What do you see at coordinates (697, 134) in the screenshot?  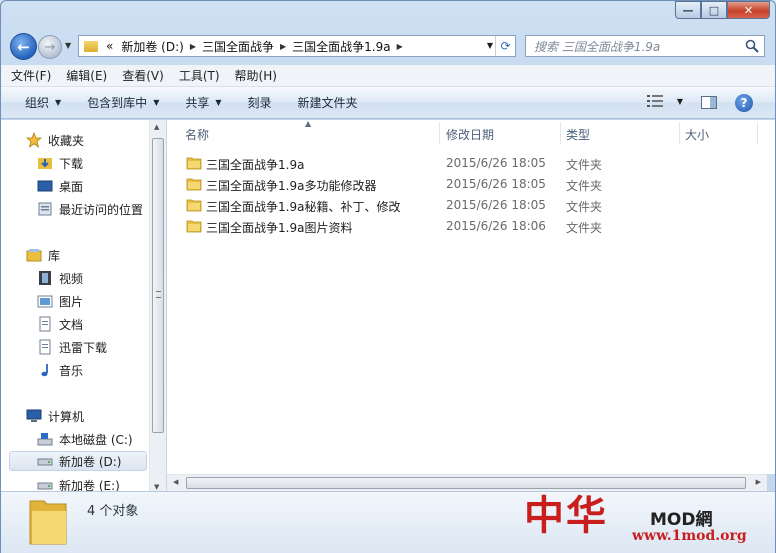 I see `column-size: 大小` at bounding box center [697, 134].